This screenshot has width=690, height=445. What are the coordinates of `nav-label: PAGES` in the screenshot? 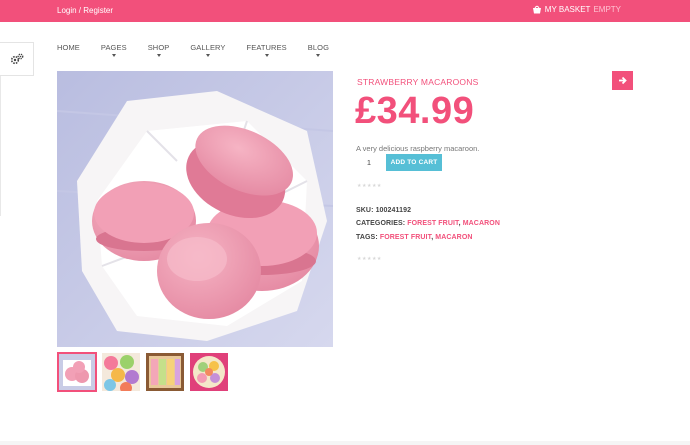 It's located at (113, 47).